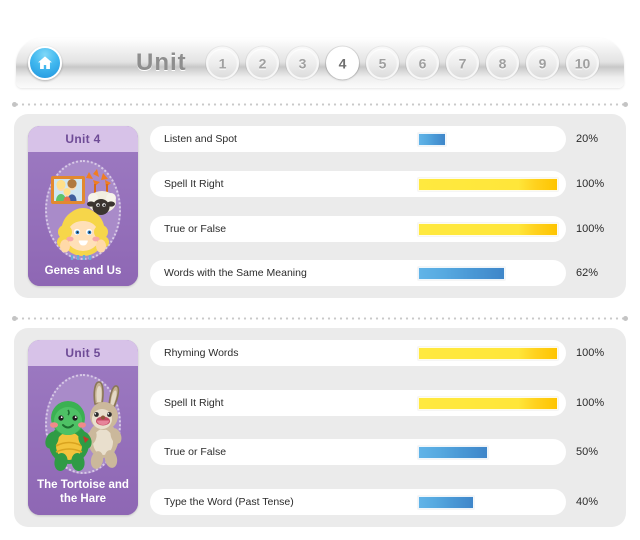  Describe the element at coordinates (382, 63) in the screenshot. I see `unit-number-button-5: 5` at that location.